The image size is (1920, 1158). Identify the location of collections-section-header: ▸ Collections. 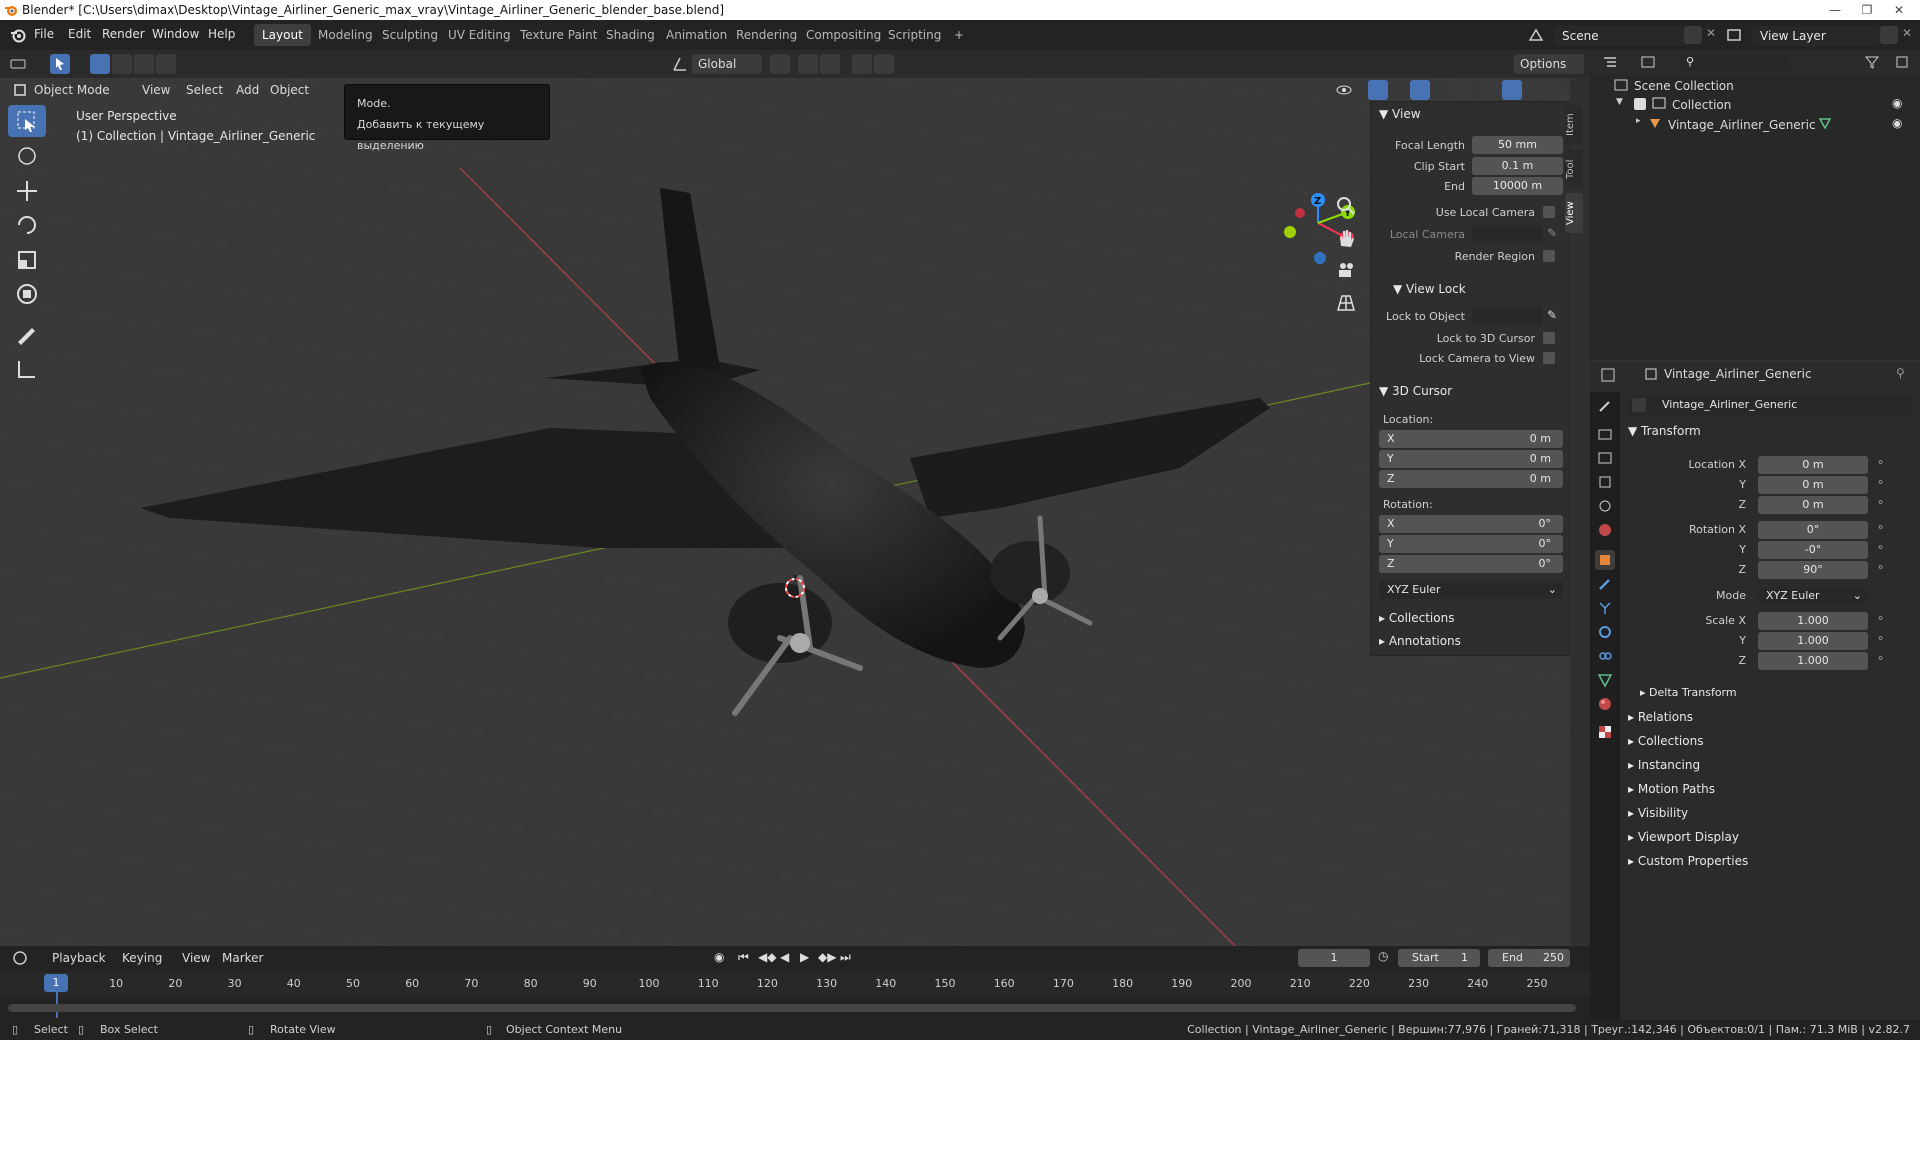
(1416, 618).